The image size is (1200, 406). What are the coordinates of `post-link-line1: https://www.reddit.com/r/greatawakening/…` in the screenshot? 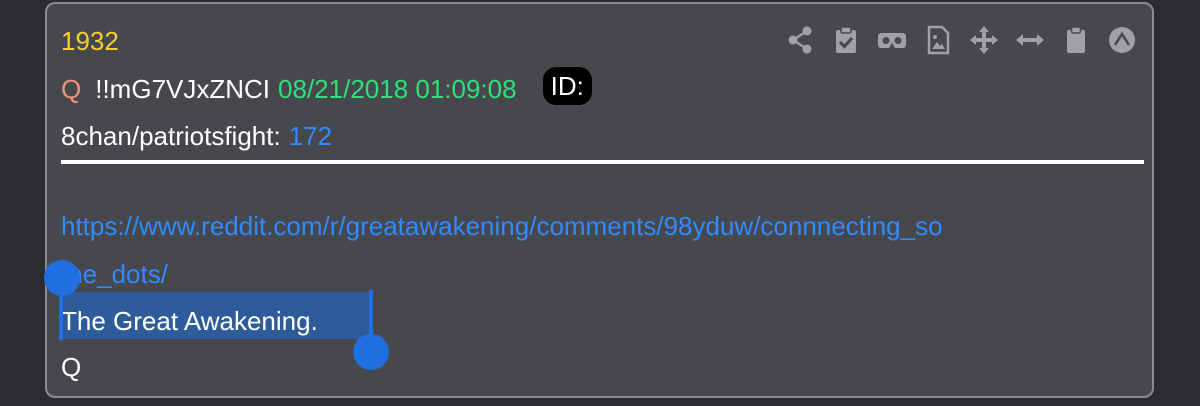 It's located at (502, 226).